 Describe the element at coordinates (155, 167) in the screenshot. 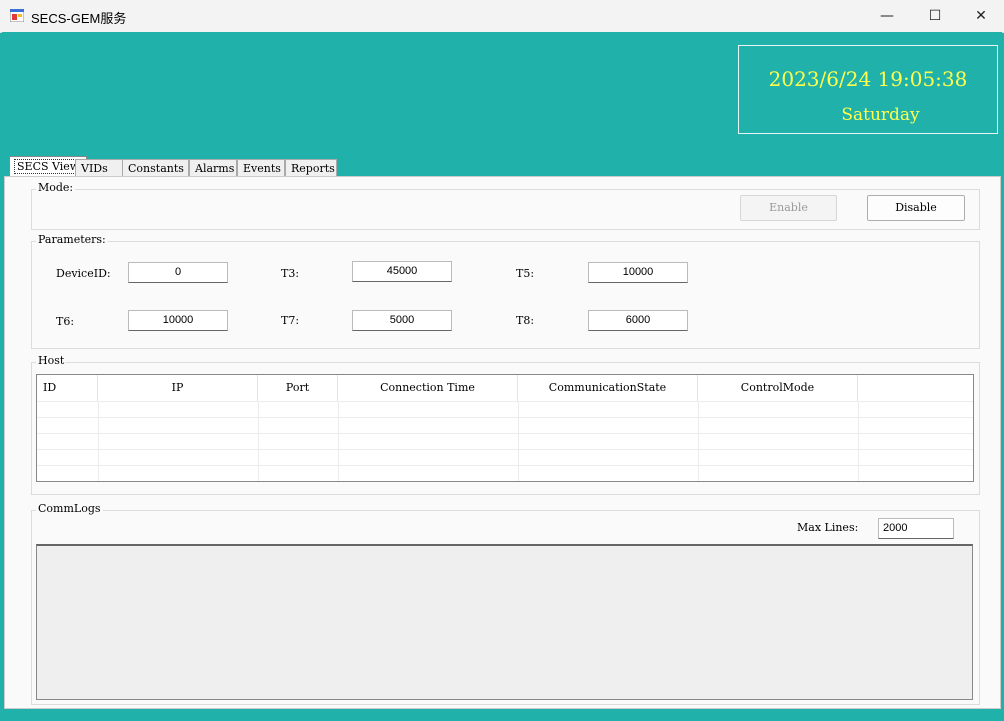

I see `tab-constants: Constants` at that location.